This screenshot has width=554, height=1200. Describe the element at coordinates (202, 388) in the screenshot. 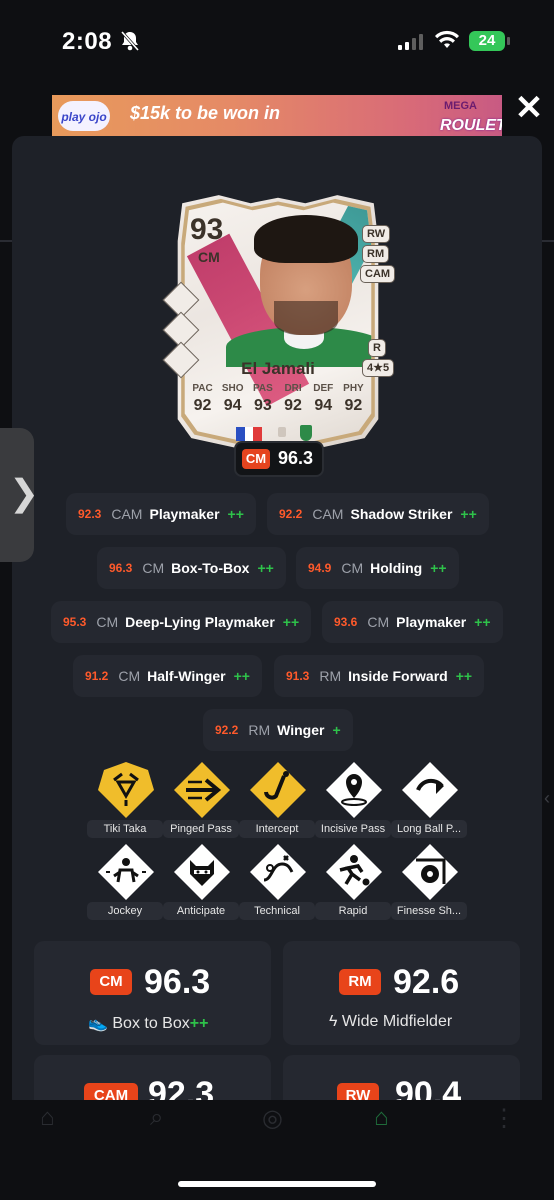

I see `stat-label: PAC` at that location.